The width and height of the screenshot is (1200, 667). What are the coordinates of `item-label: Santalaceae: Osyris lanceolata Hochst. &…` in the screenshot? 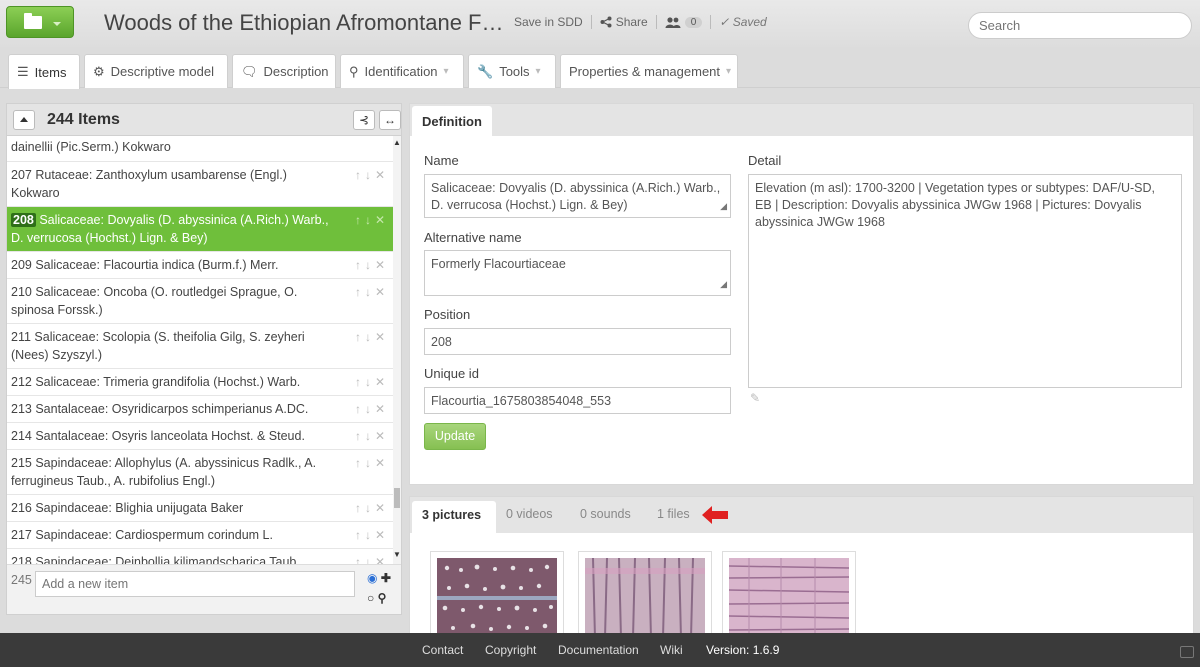 It's located at (170, 436).